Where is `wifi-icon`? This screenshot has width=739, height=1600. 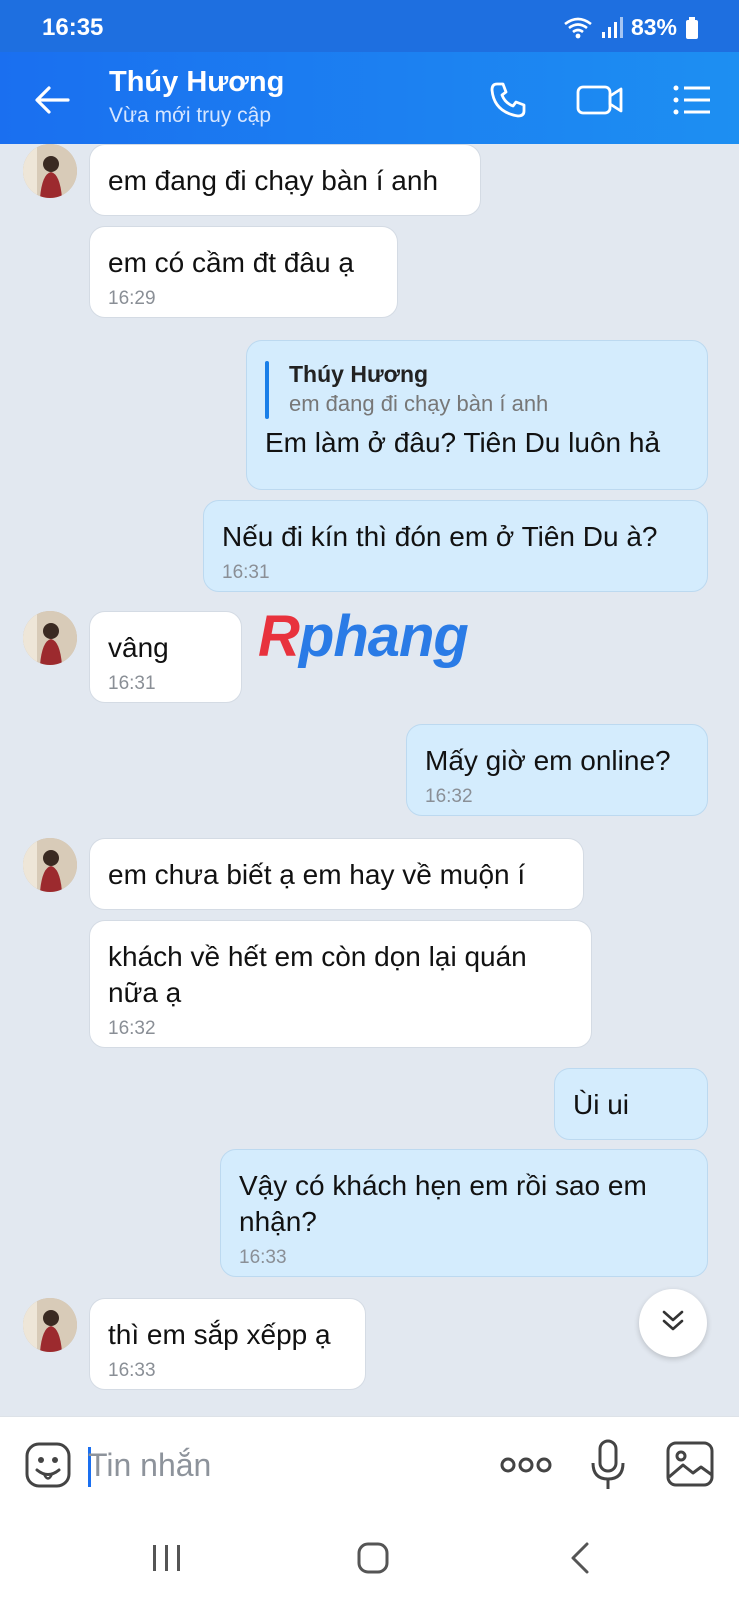
wifi-icon is located at coordinates (578, 28).